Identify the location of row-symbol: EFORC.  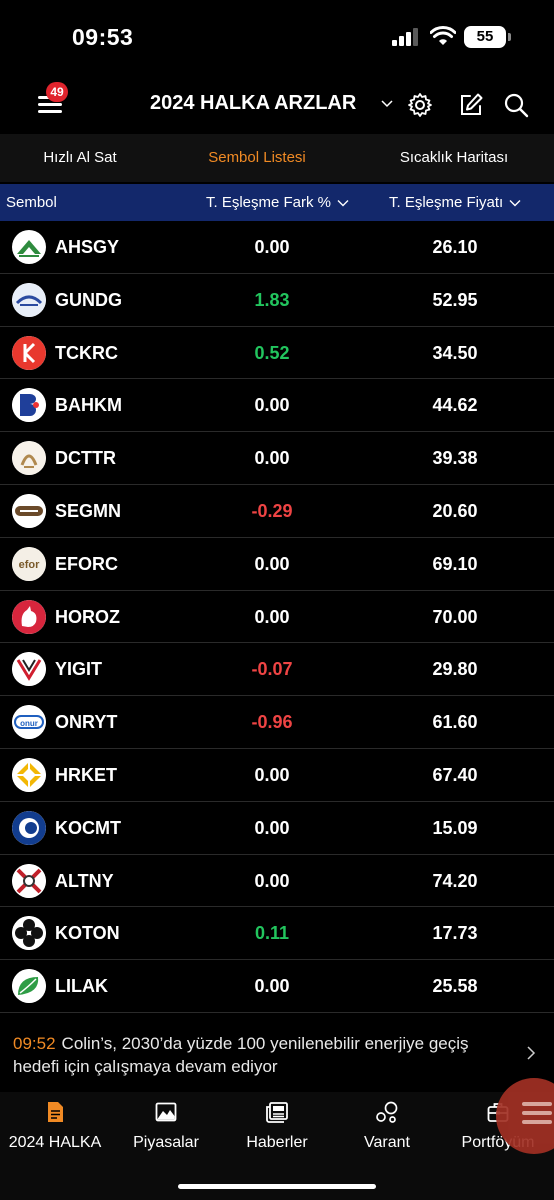
(86, 563).